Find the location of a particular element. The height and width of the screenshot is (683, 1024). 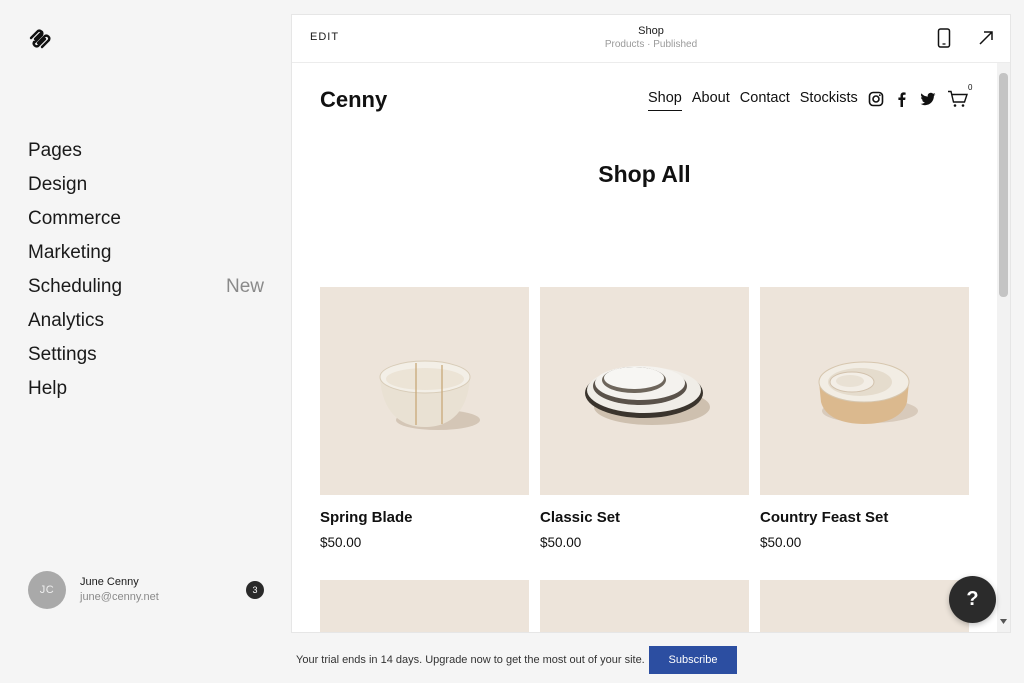

site-nav-about: About is located at coordinates (711, 98).